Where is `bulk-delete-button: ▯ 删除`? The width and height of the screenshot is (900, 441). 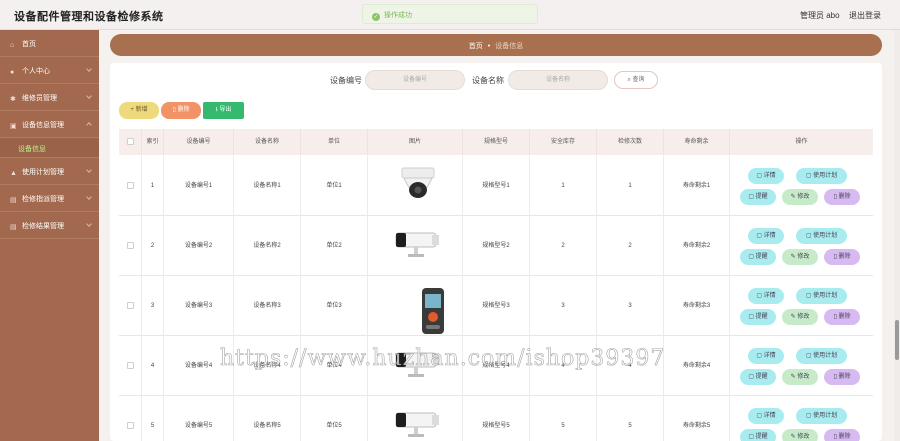
bulk-delete-button: ▯ 删除 is located at coordinates (181, 110).